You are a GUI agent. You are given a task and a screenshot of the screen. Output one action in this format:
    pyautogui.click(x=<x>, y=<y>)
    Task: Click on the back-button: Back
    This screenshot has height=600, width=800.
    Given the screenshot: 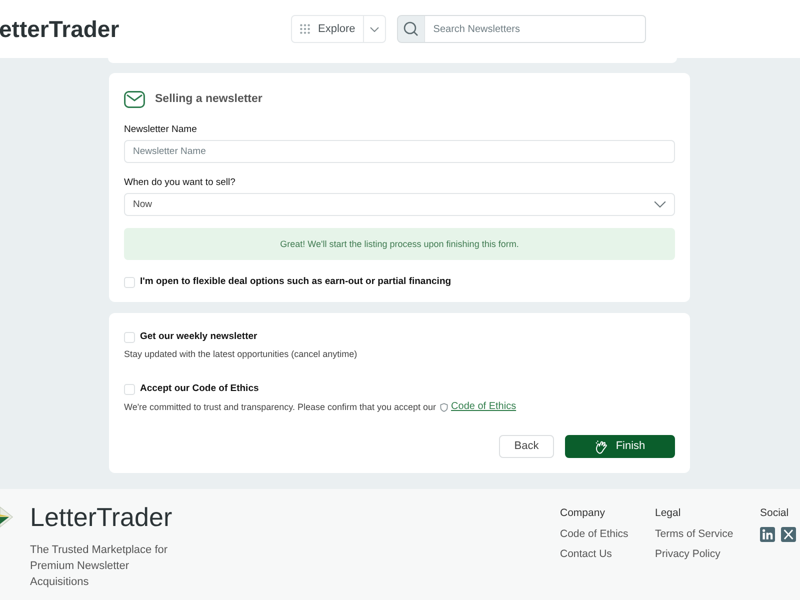 What is the action you would take?
    pyautogui.click(x=526, y=446)
    